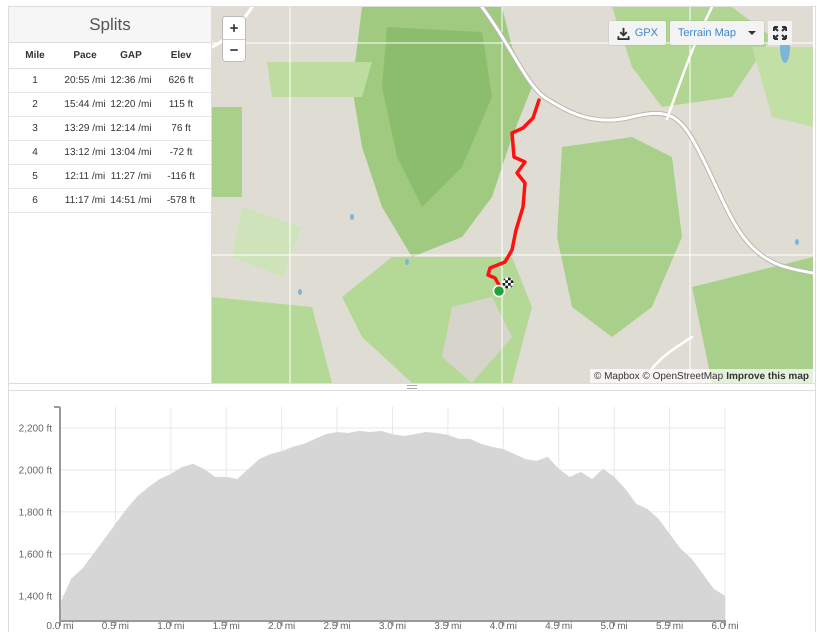  What do you see at coordinates (85, 128) in the screenshot?
I see `table-cell: 13:29 /mi` at bounding box center [85, 128].